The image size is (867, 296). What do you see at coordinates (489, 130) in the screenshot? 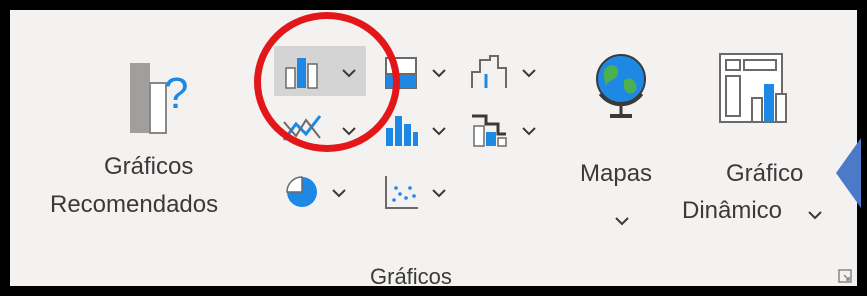
I see `combo-chart-icon` at bounding box center [489, 130].